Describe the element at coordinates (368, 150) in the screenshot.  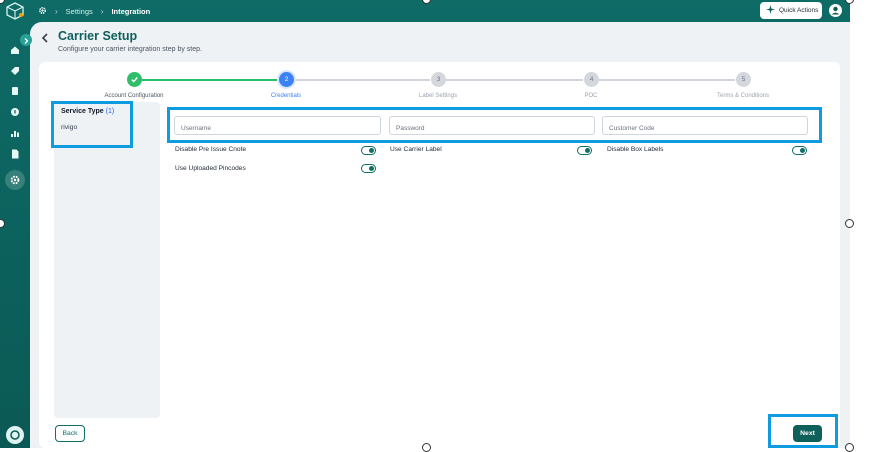
I see `disable-pre-issue-cnote-toggle` at that location.